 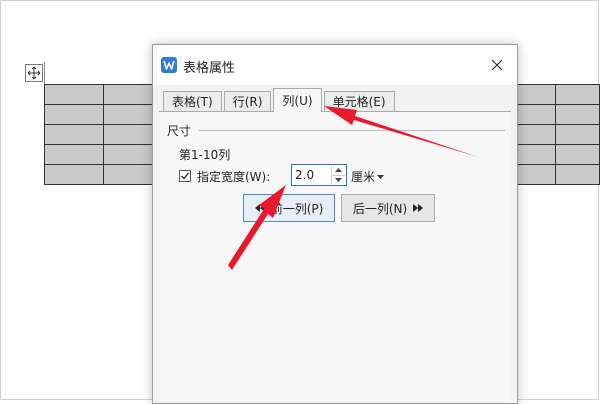 I want to click on unit-dropdown: 厘米, so click(x=368, y=176).